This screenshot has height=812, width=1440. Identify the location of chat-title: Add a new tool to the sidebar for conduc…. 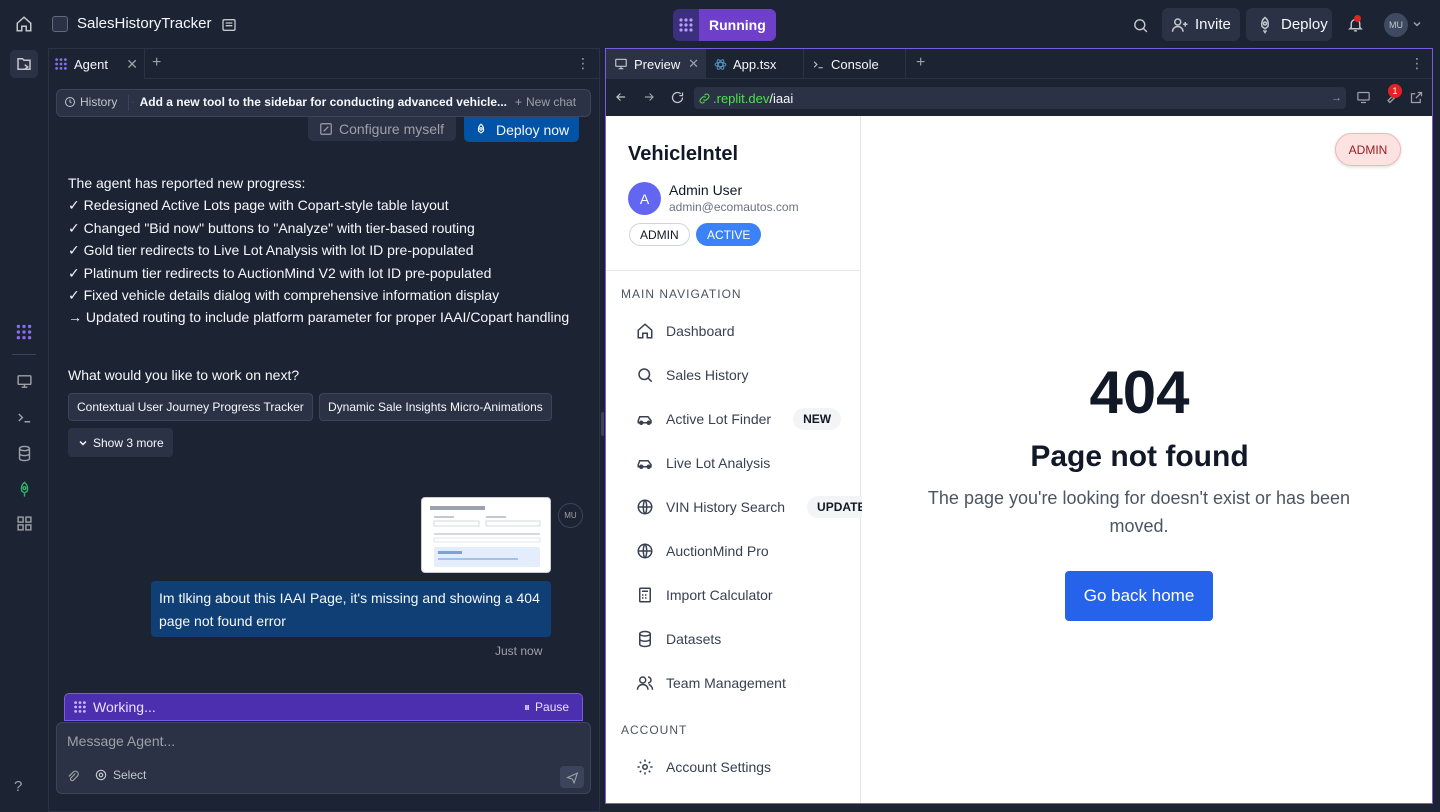
(319, 102).